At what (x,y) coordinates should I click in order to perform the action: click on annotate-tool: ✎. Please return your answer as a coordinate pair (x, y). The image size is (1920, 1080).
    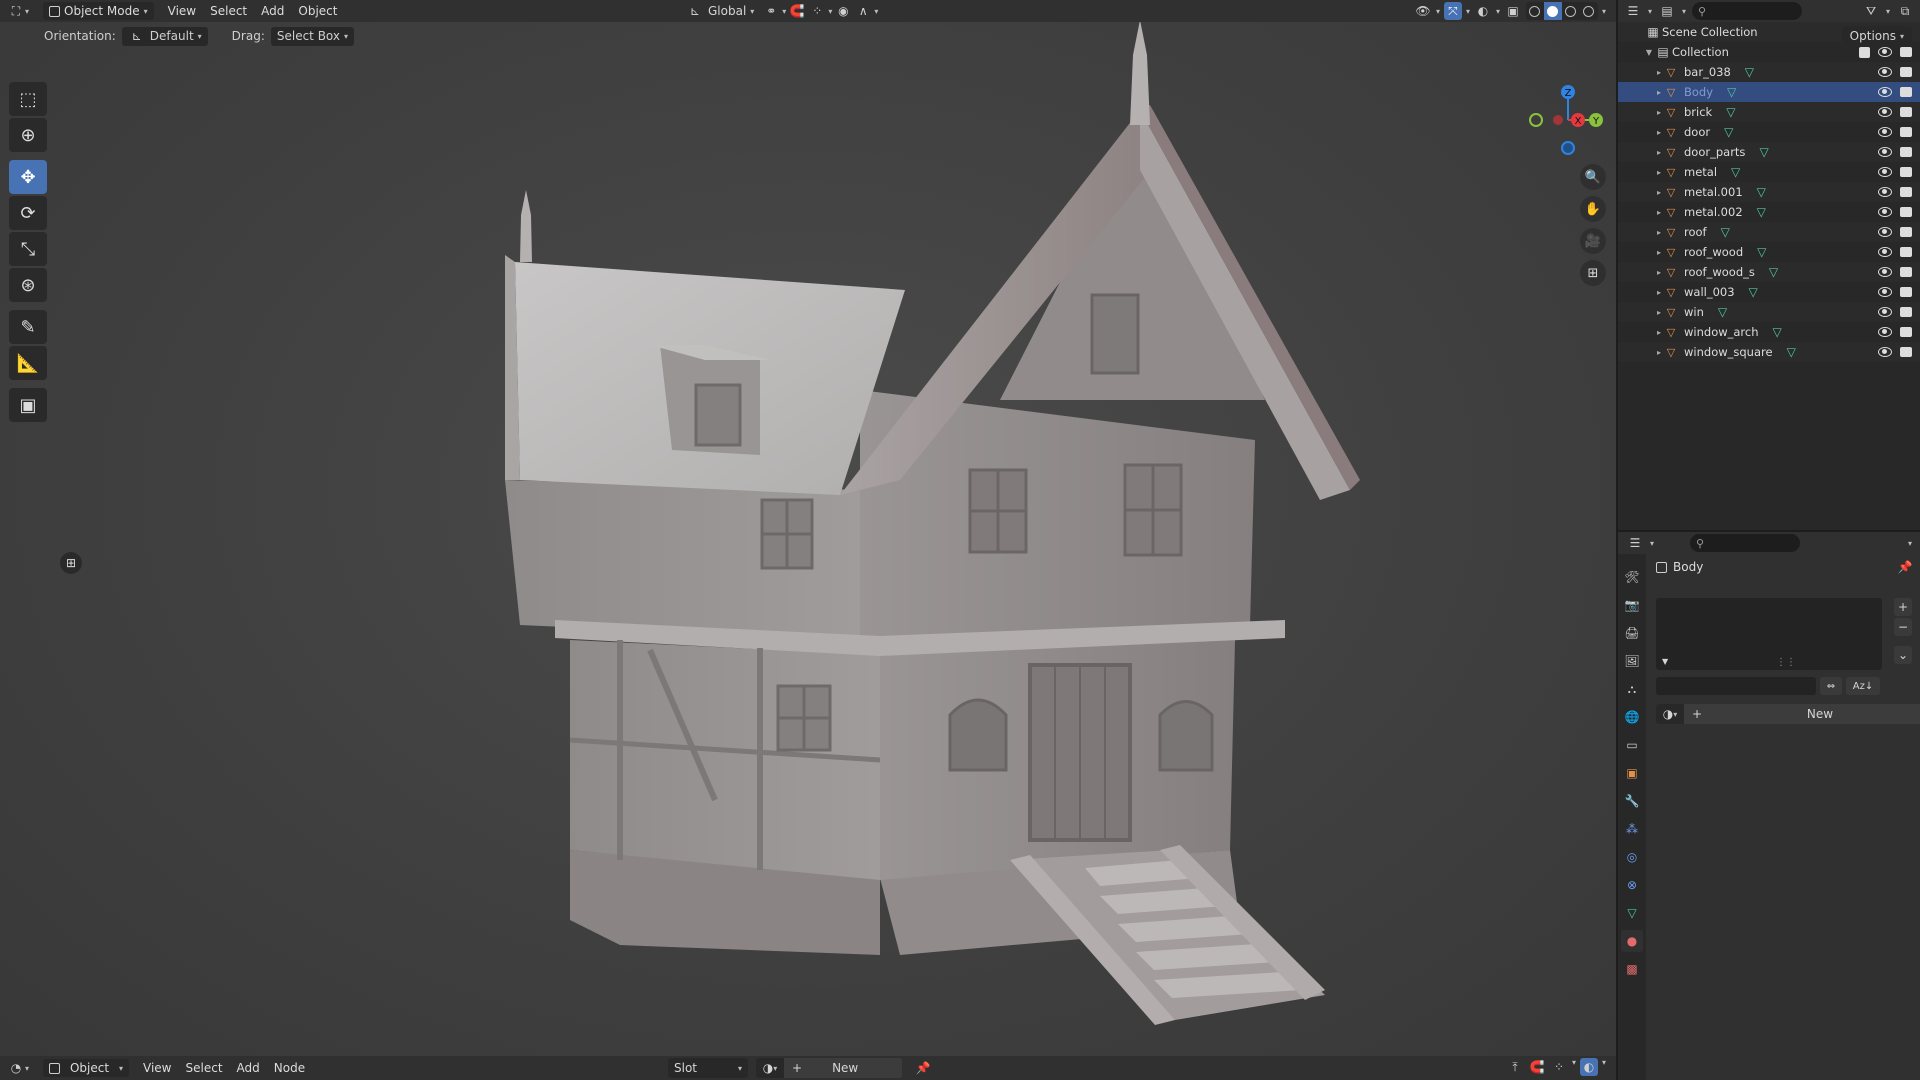
    Looking at the image, I should click on (28, 327).